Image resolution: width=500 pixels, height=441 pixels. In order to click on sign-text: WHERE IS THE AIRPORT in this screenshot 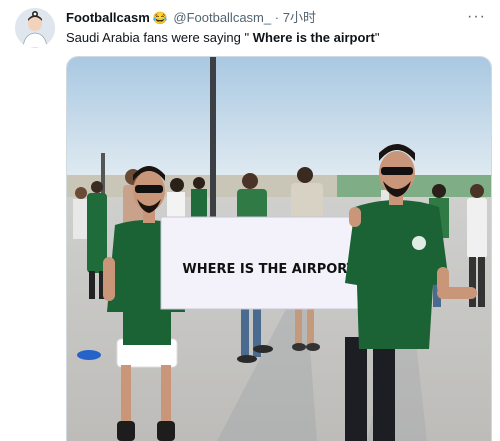, I will do `click(268, 269)`.